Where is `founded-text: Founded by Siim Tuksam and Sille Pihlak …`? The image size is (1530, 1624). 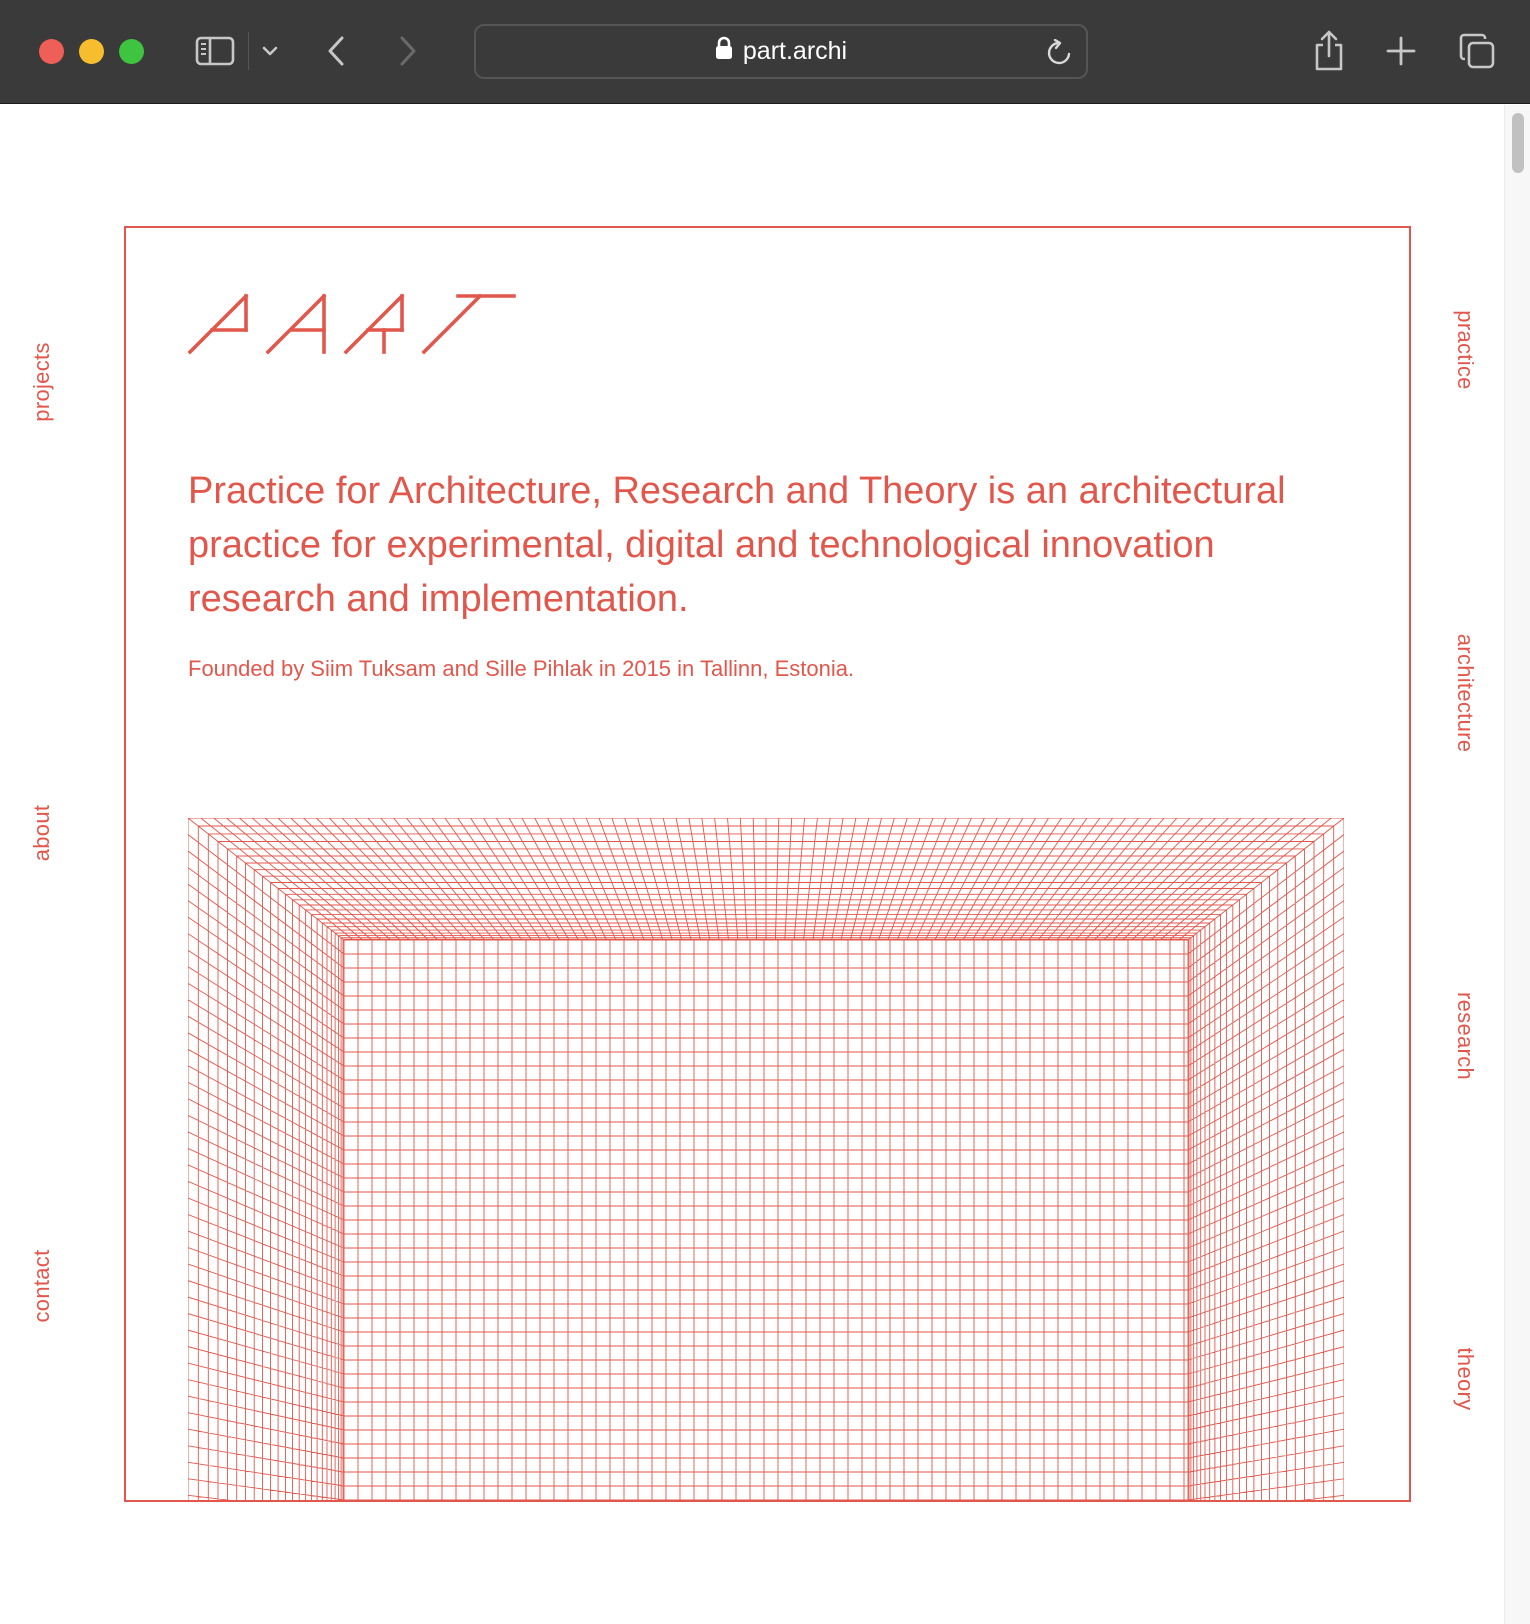 founded-text: Founded by Siim Tuksam and Sille Pihlak … is located at coordinates (521, 668).